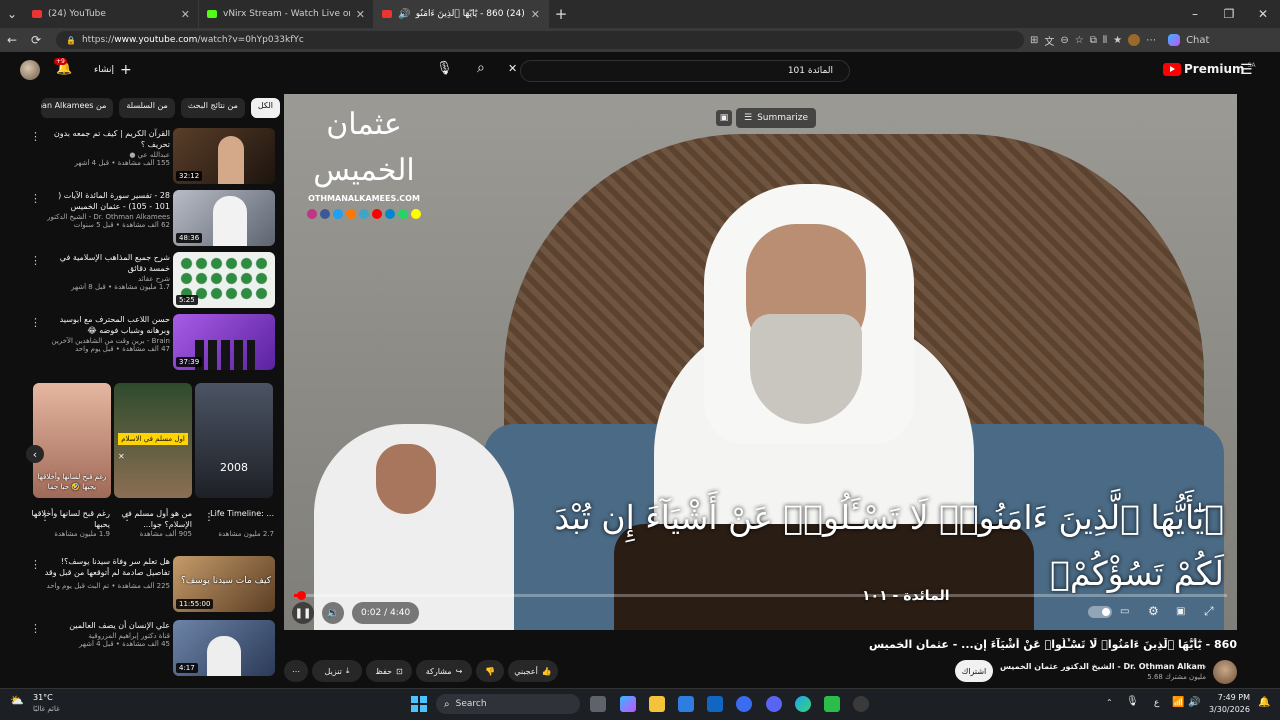 The image size is (1280, 720). Describe the element at coordinates (1034, 40) in the screenshot. I see `apps-icon: ⊞` at that location.